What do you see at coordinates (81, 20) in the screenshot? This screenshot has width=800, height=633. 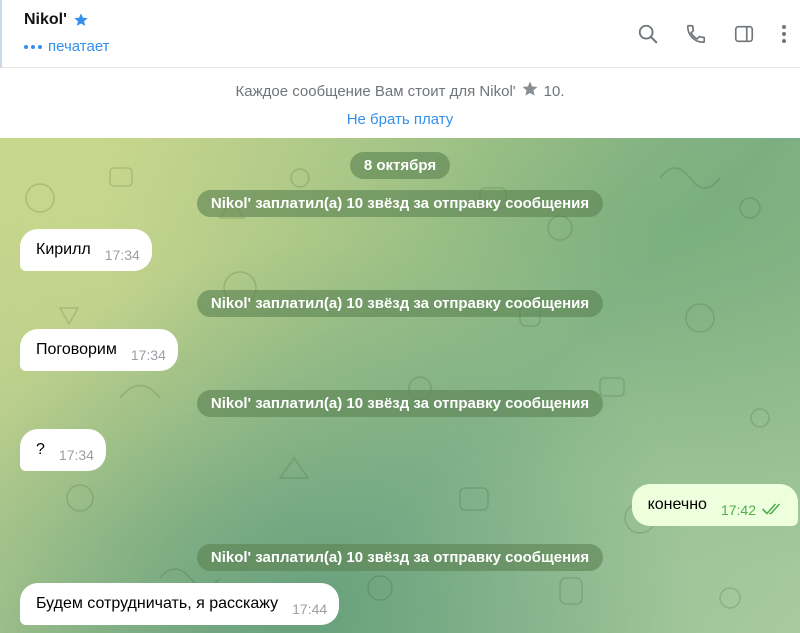 I see `premium-star-icon` at bounding box center [81, 20].